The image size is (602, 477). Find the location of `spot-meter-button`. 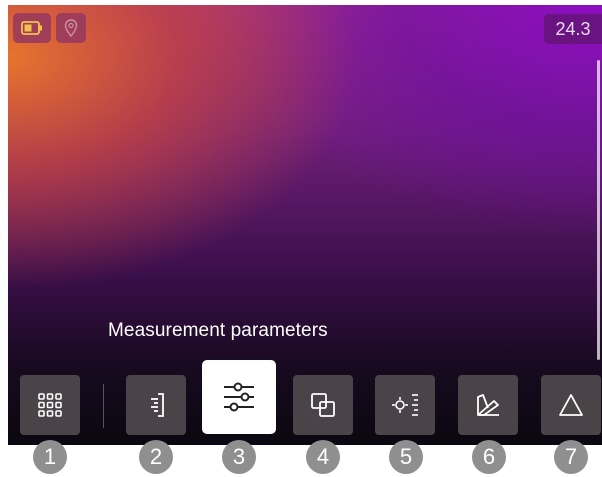

spot-meter-button is located at coordinates (405, 405).